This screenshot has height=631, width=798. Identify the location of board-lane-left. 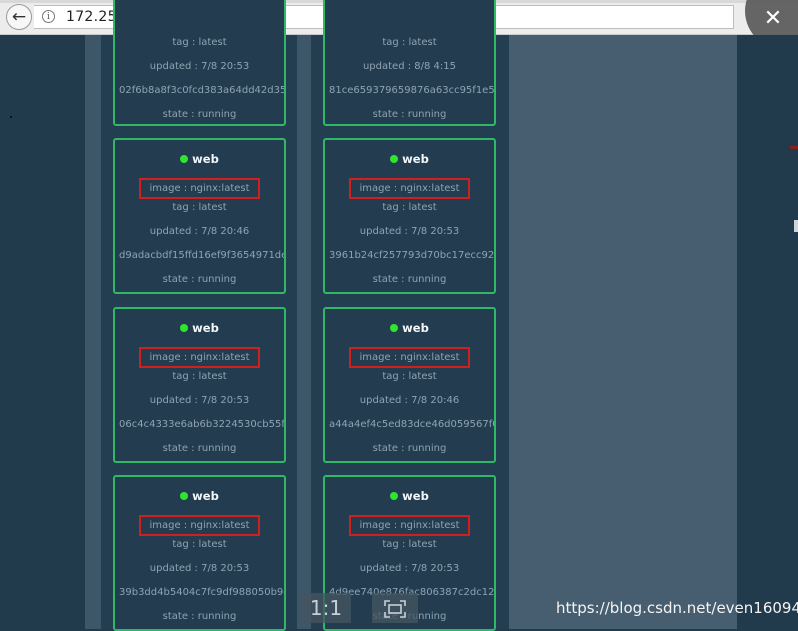
(43, 332).